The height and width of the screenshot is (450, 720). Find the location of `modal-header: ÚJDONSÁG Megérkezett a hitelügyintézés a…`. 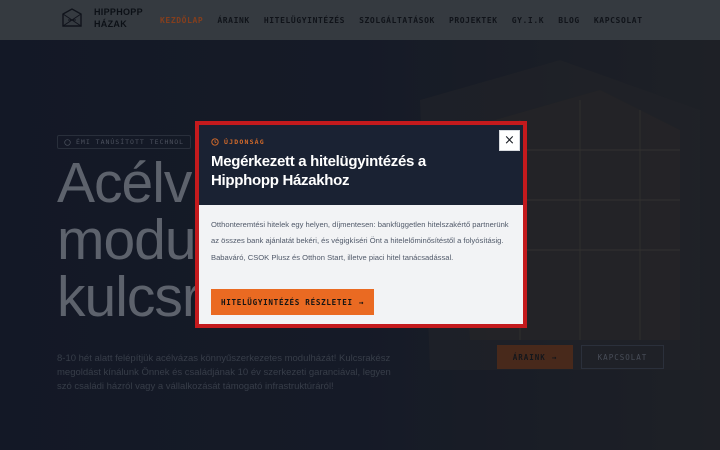

modal-header: ÚJDONSÁG Megérkezett a hitelügyintézés a… is located at coordinates (361, 165).